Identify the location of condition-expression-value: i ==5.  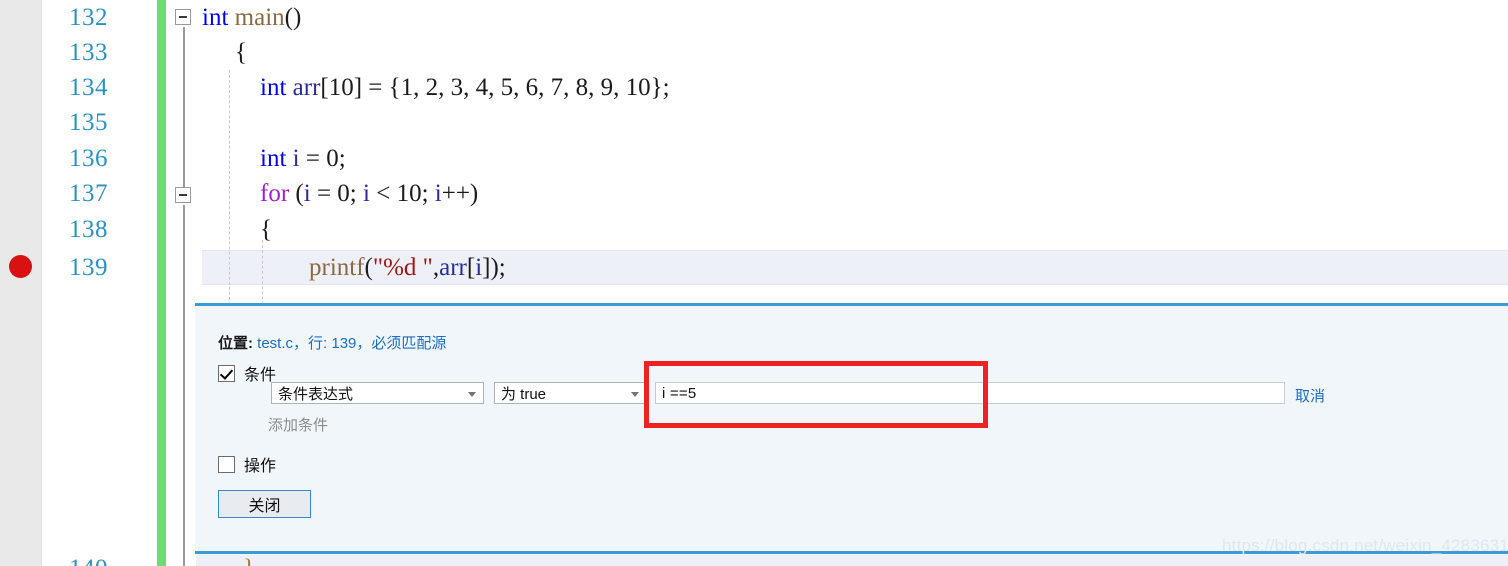
(679, 393).